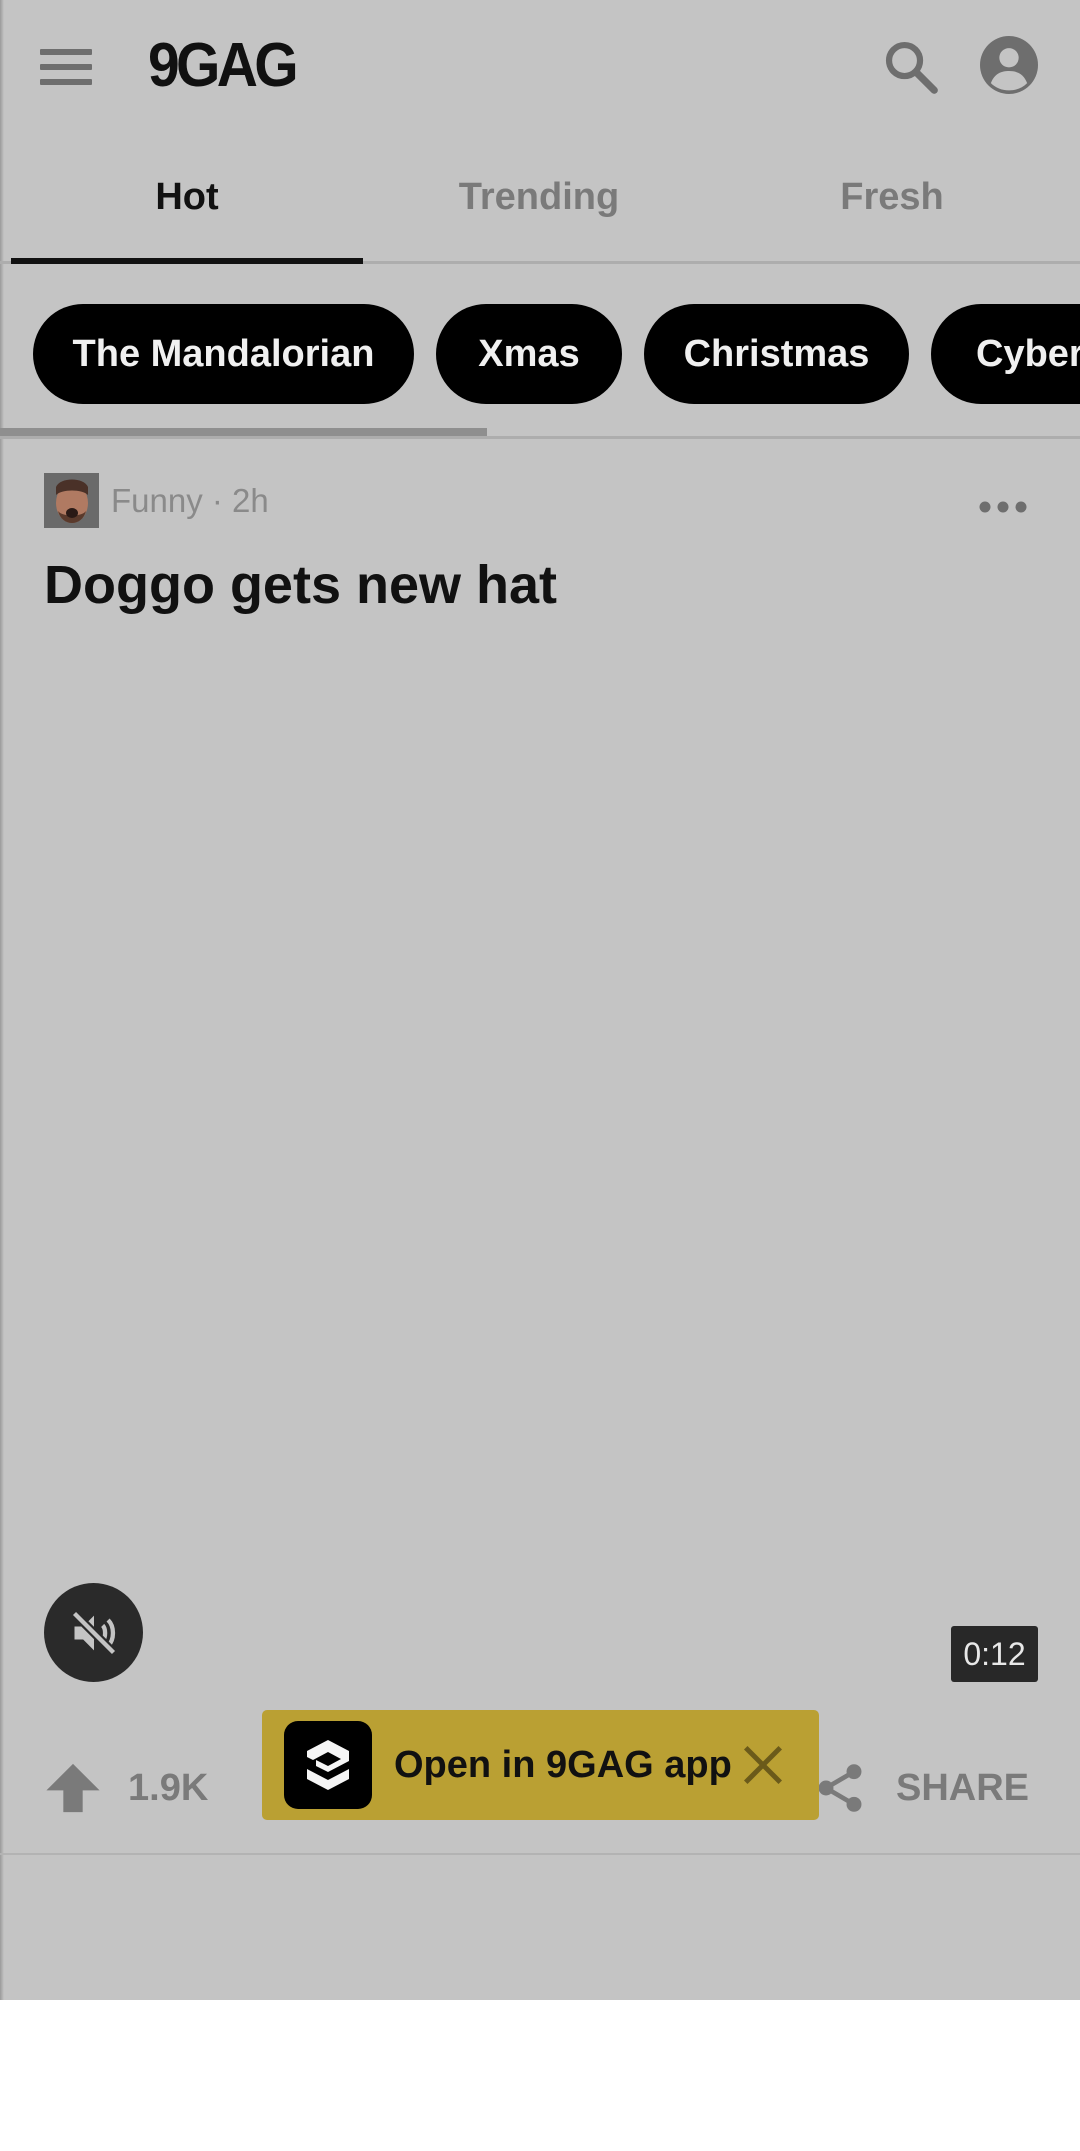 Image resolution: width=1080 pixels, height=2151 pixels. What do you see at coordinates (911, 67) in the screenshot?
I see `search-icon` at bounding box center [911, 67].